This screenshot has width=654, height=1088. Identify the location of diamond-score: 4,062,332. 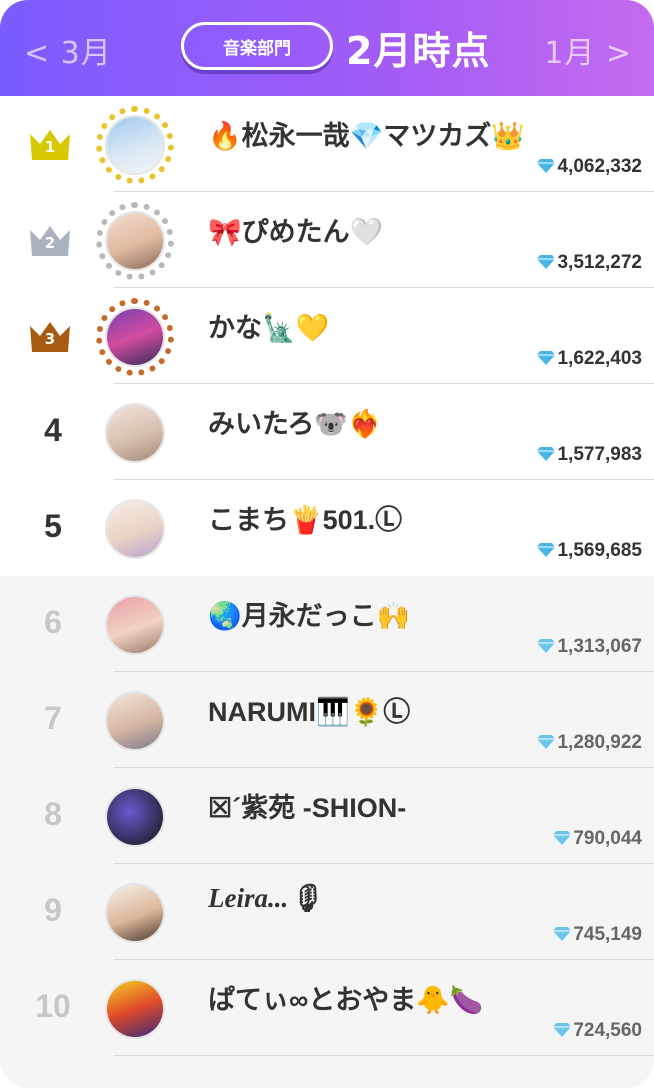
(589, 167).